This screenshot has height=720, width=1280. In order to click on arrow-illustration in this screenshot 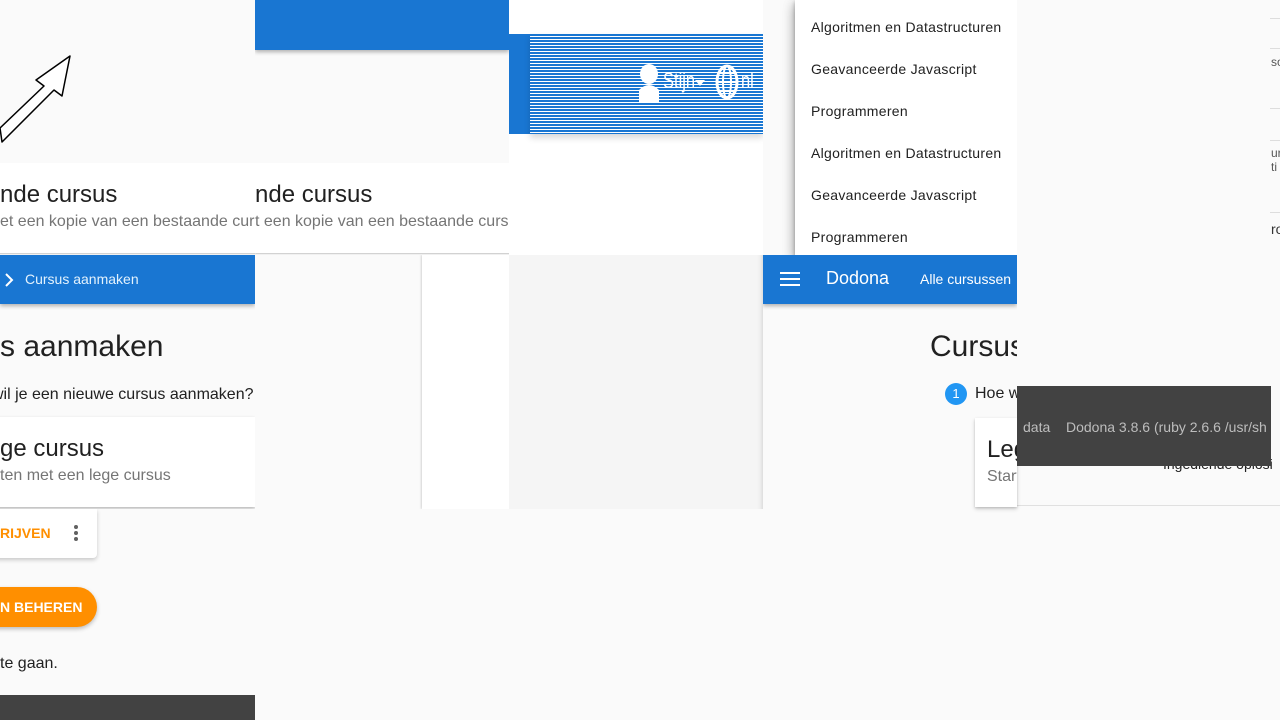, I will do `click(35, 99)`.